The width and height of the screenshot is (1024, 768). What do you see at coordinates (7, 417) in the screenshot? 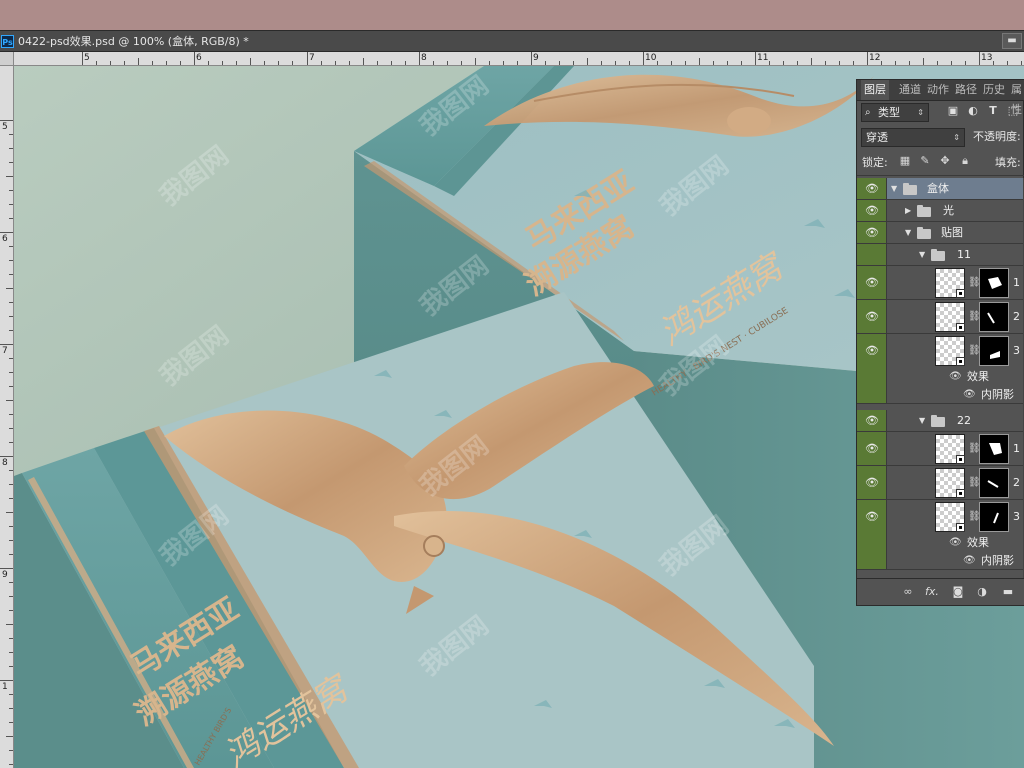
I see `vertical-ruler: 5 6 7 8 9 1` at bounding box center [7, 417].